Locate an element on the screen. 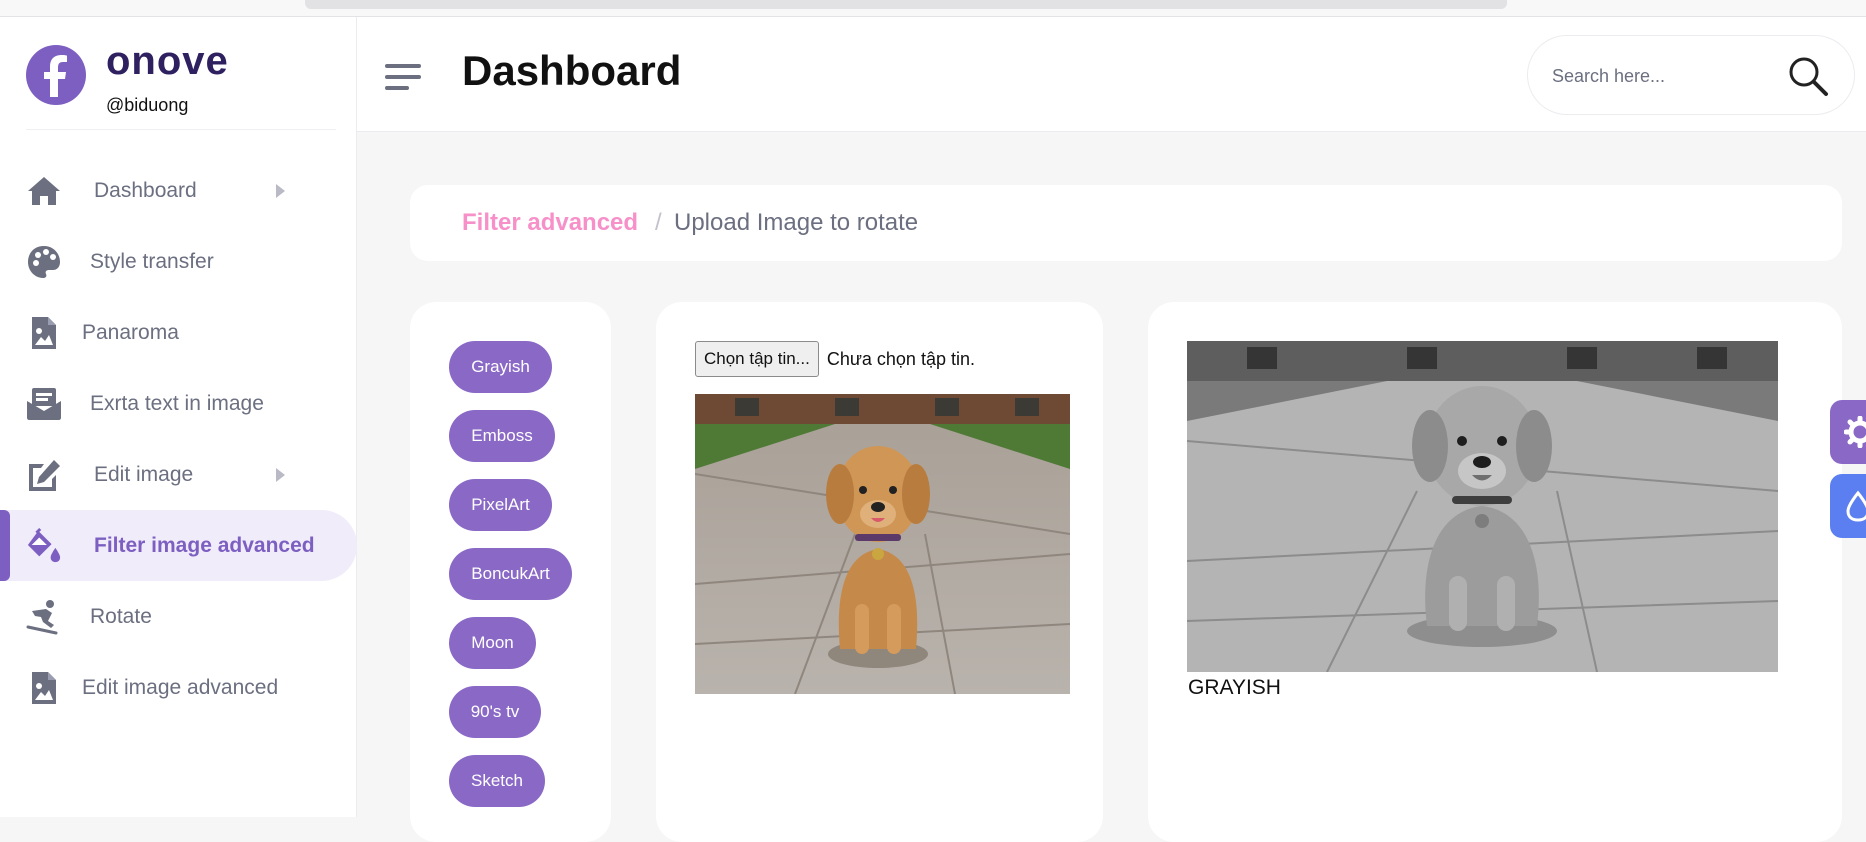 The image size is (1866, 842). brand: onove @biduong is located at coordinates (186, 82).